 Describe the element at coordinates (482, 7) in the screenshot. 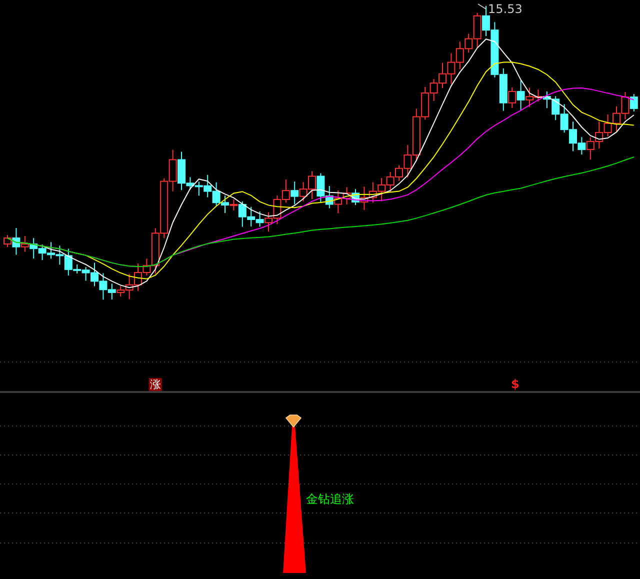

I see `leader-line` at that location.